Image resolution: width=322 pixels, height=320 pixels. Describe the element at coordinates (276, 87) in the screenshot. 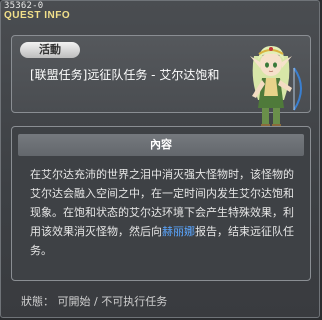

I see `npc-portrait-icon` at that location.